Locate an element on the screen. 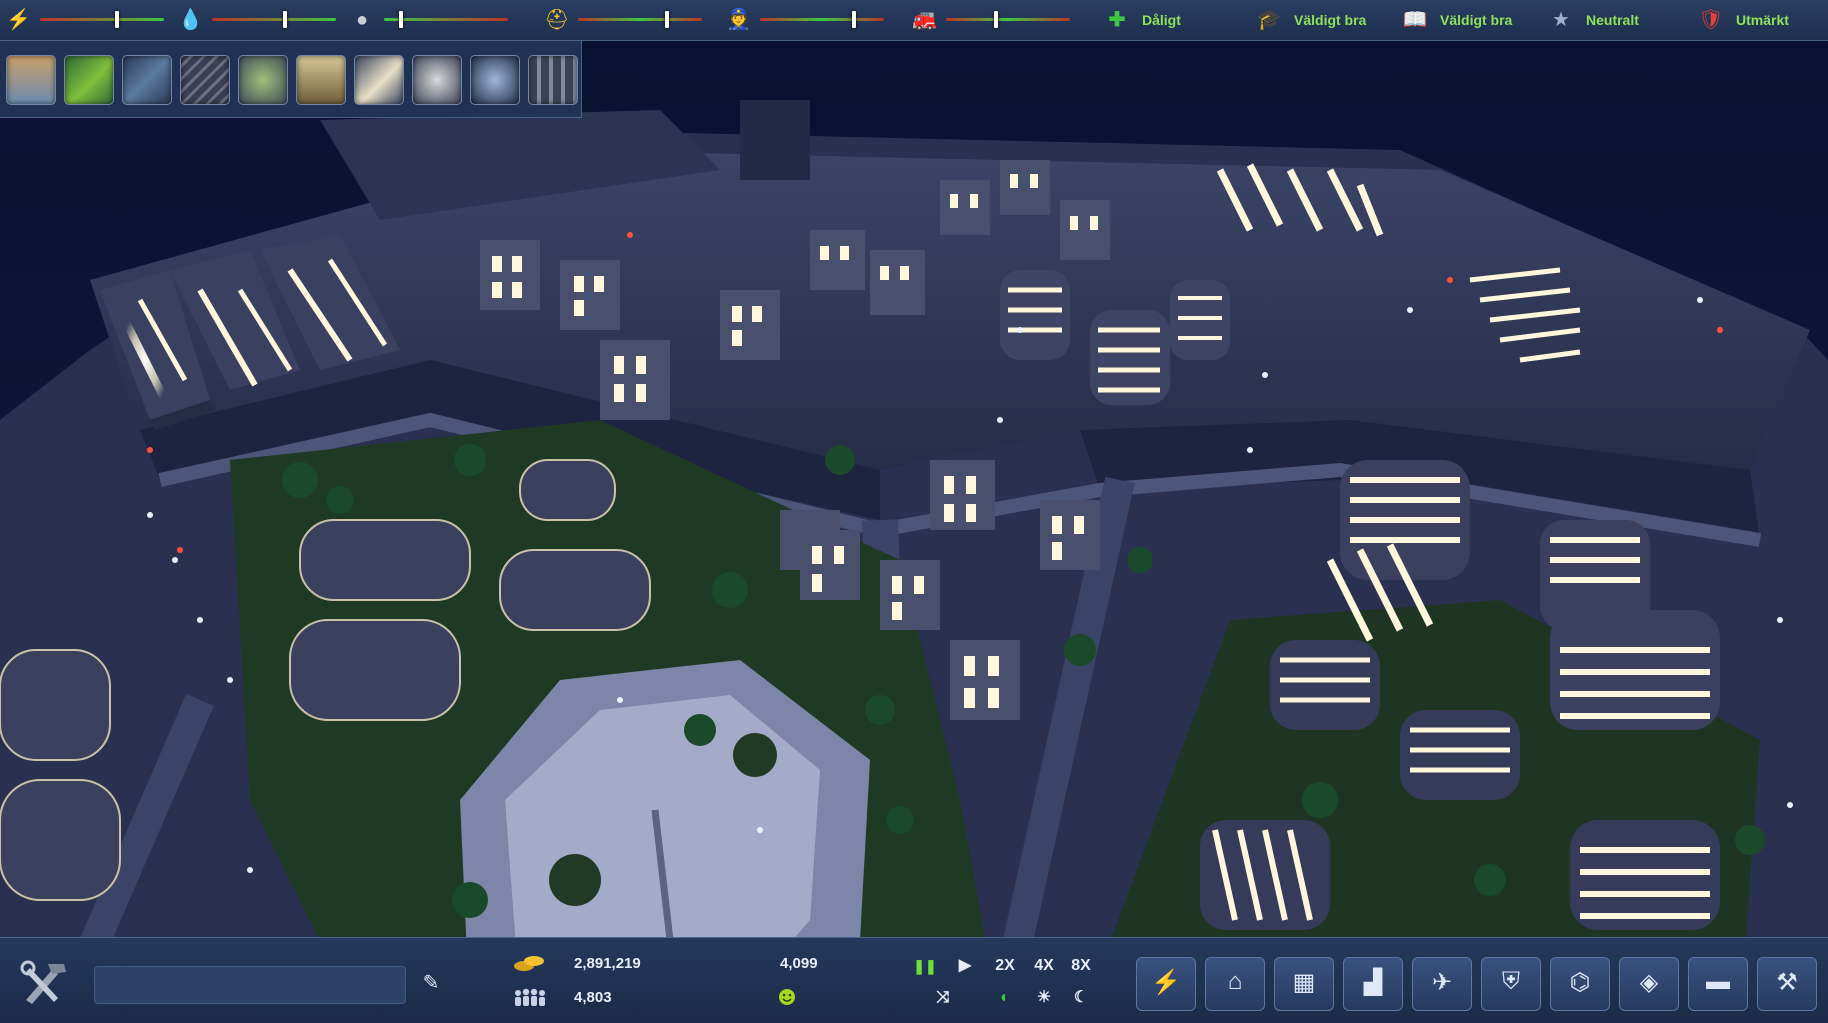 This screenshot has width=1828, height=1023. garbage-meter: ● is located at coordinates (430, 20).